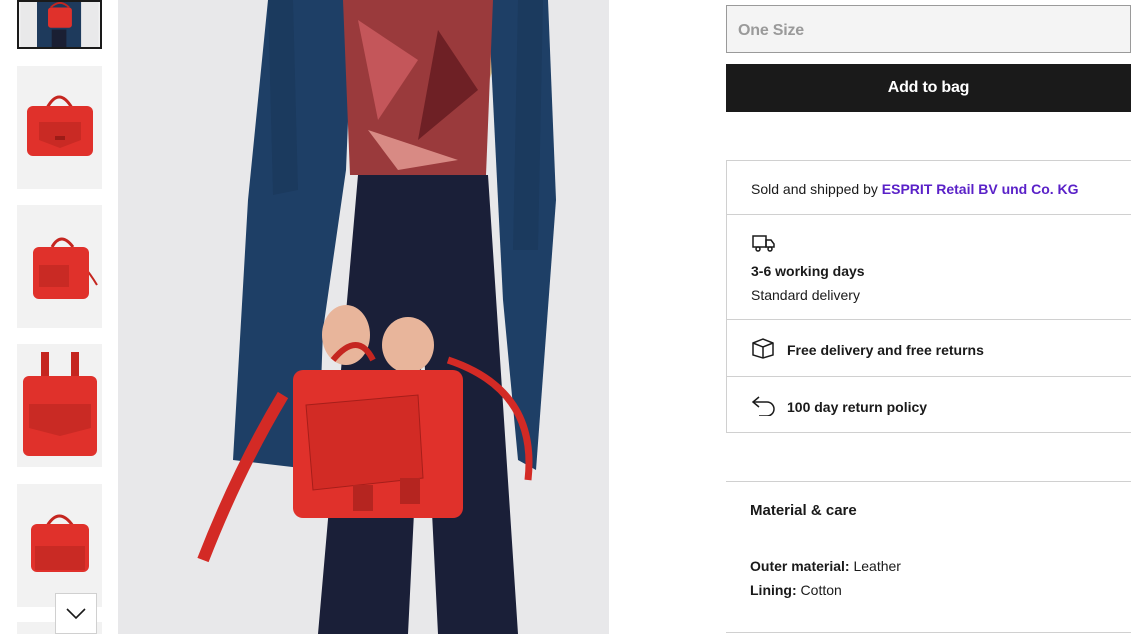 The width and height of the screenshot is (1131, 634). What do you see at coordinates (763, 348) in the screenshot?
I see `box-icon` at bounding box center [763, 348].